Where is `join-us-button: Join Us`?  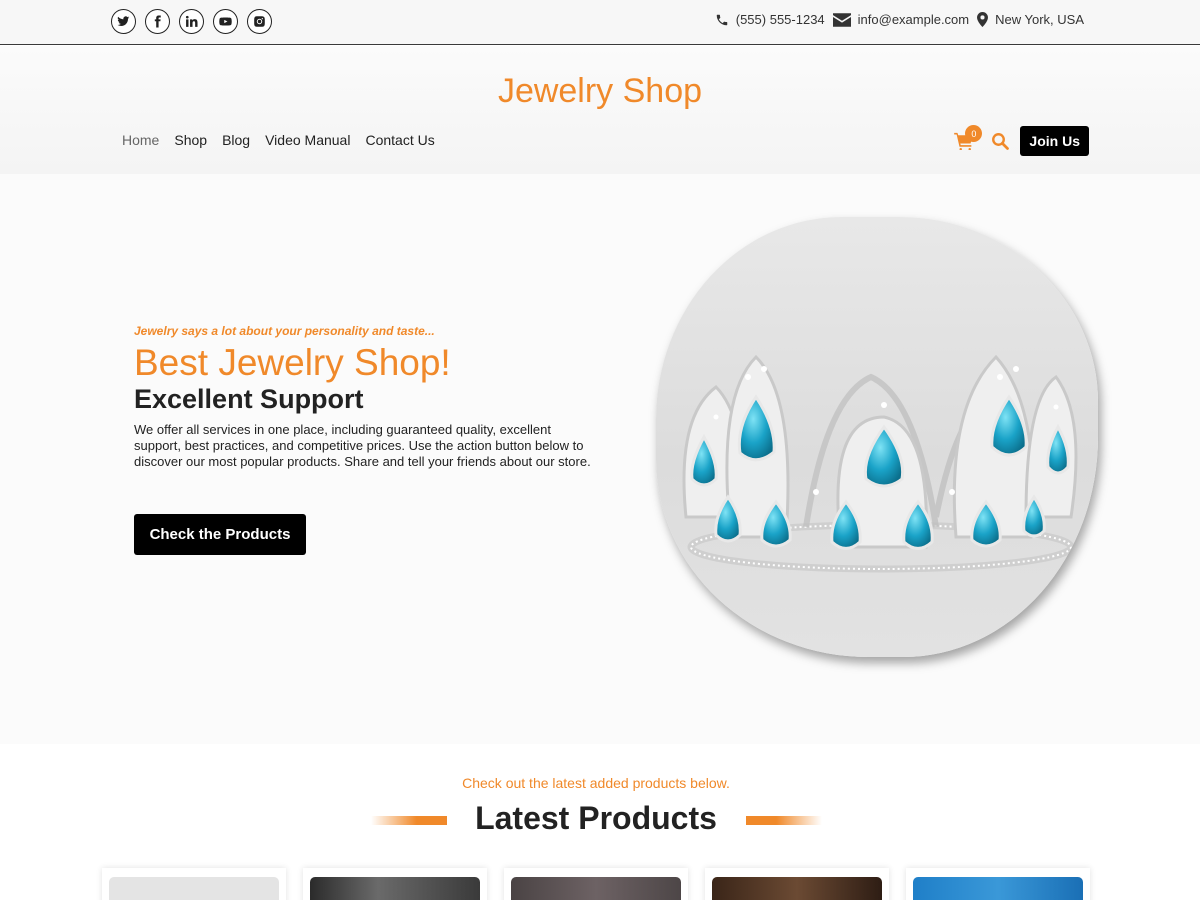 join-us-button: Join Us is located at coordinates (1054, 141).